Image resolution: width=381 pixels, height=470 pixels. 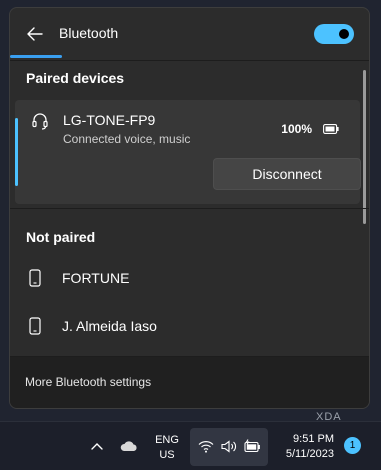 What do you see at coordinates (109, 120) in the screenshot?
I see `device-name: LG-TONE-FP9` at bounding box center [109, 120].